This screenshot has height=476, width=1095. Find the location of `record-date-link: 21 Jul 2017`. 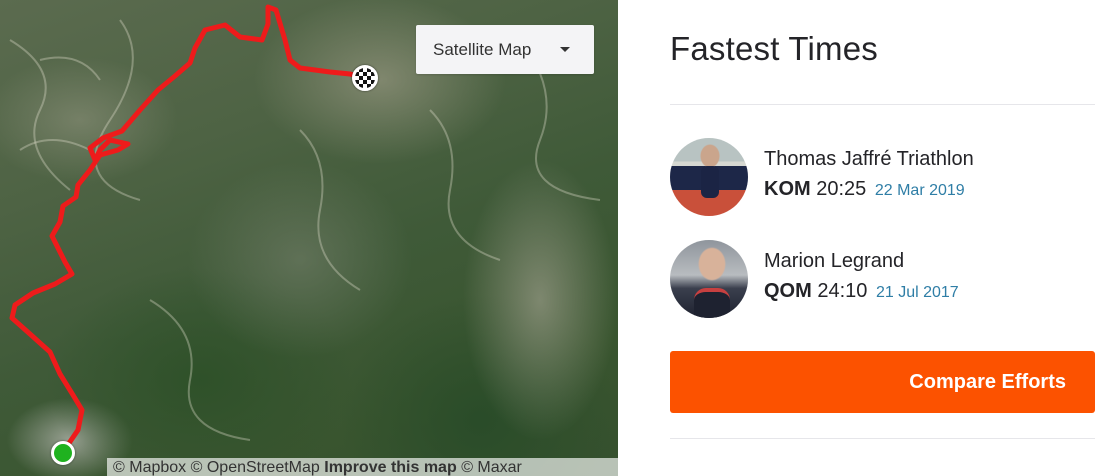

record-date-link: 21 Jul 2017 is located at coordinates (917, 292).